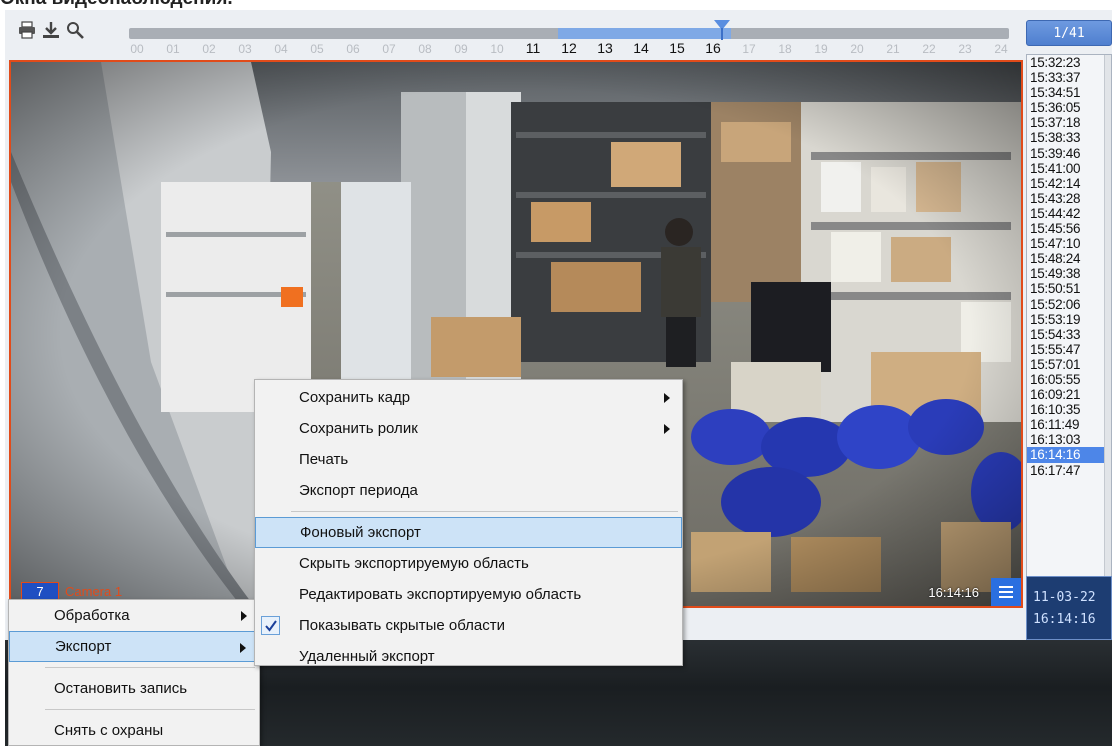 This screenshot has height=746, width=1112. I want to click on menu-item-left_menu-2: Остановить запись, so click(134, 688).